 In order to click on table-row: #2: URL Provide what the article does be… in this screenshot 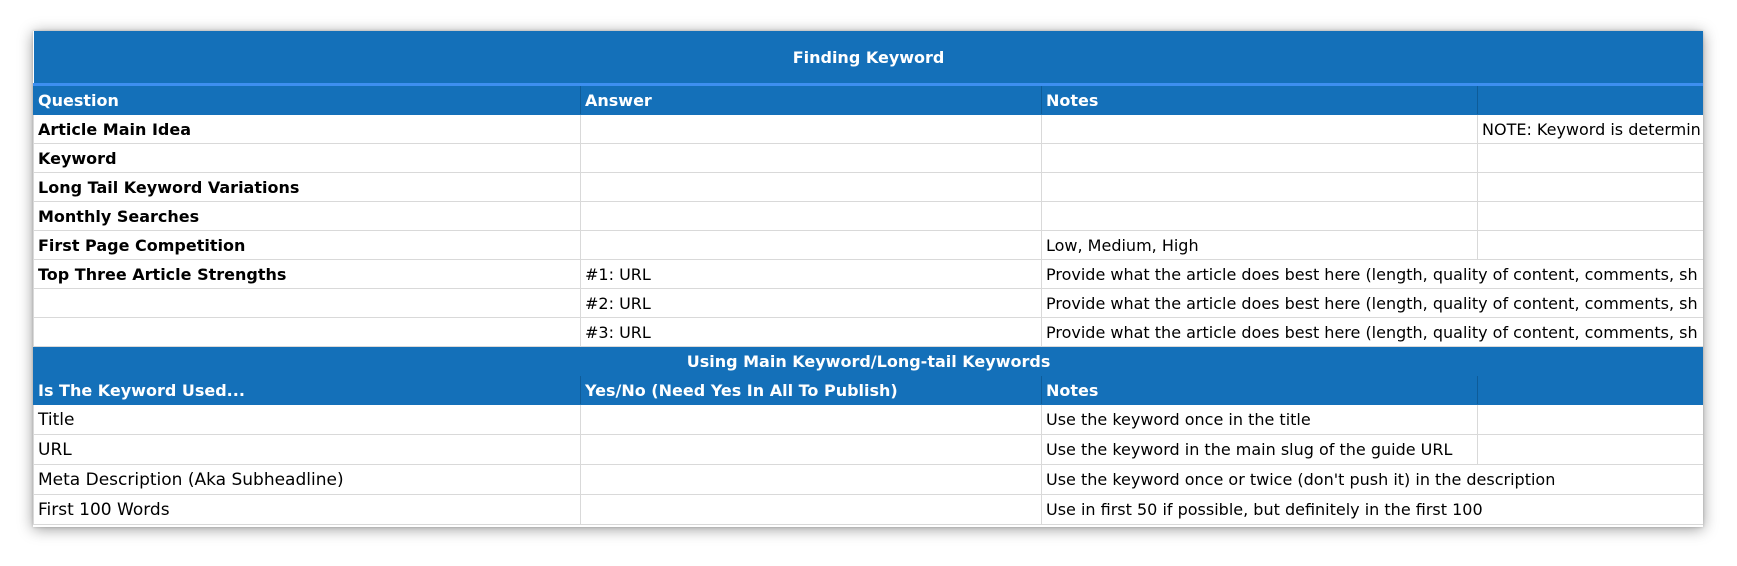, I will do `click(868, 303)`.